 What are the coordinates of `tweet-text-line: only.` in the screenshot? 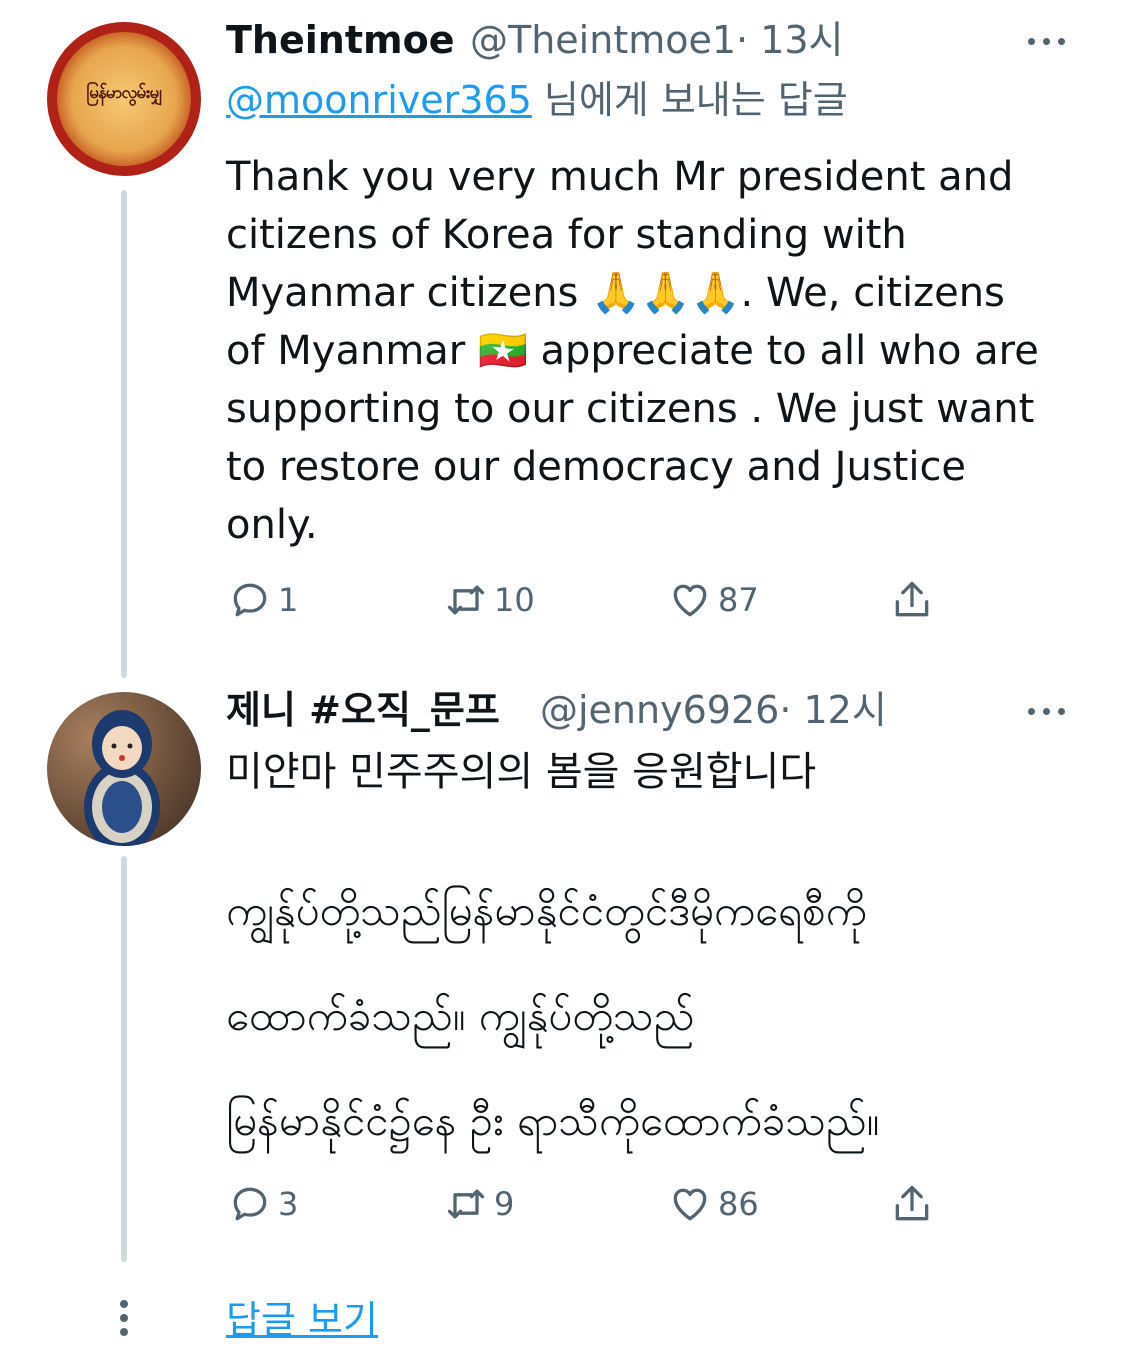 It's located at (272, 525).